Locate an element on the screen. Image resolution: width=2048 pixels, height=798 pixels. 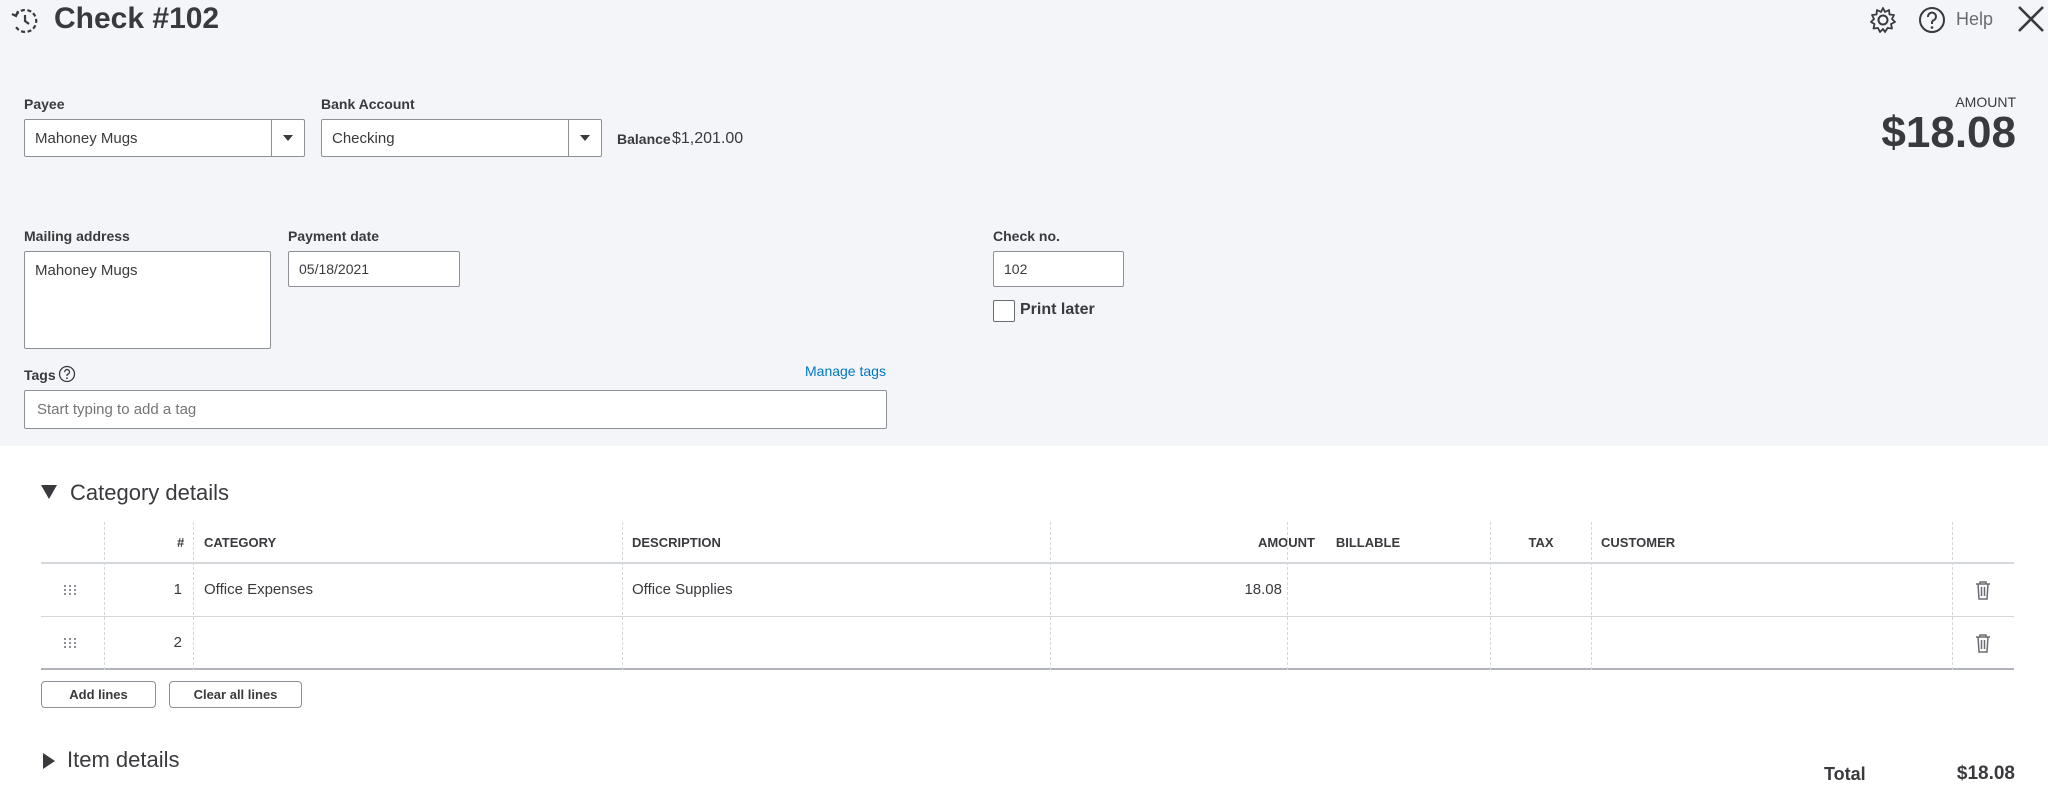
col-billable: BILLABLE is located at coordinates (1368, 542).